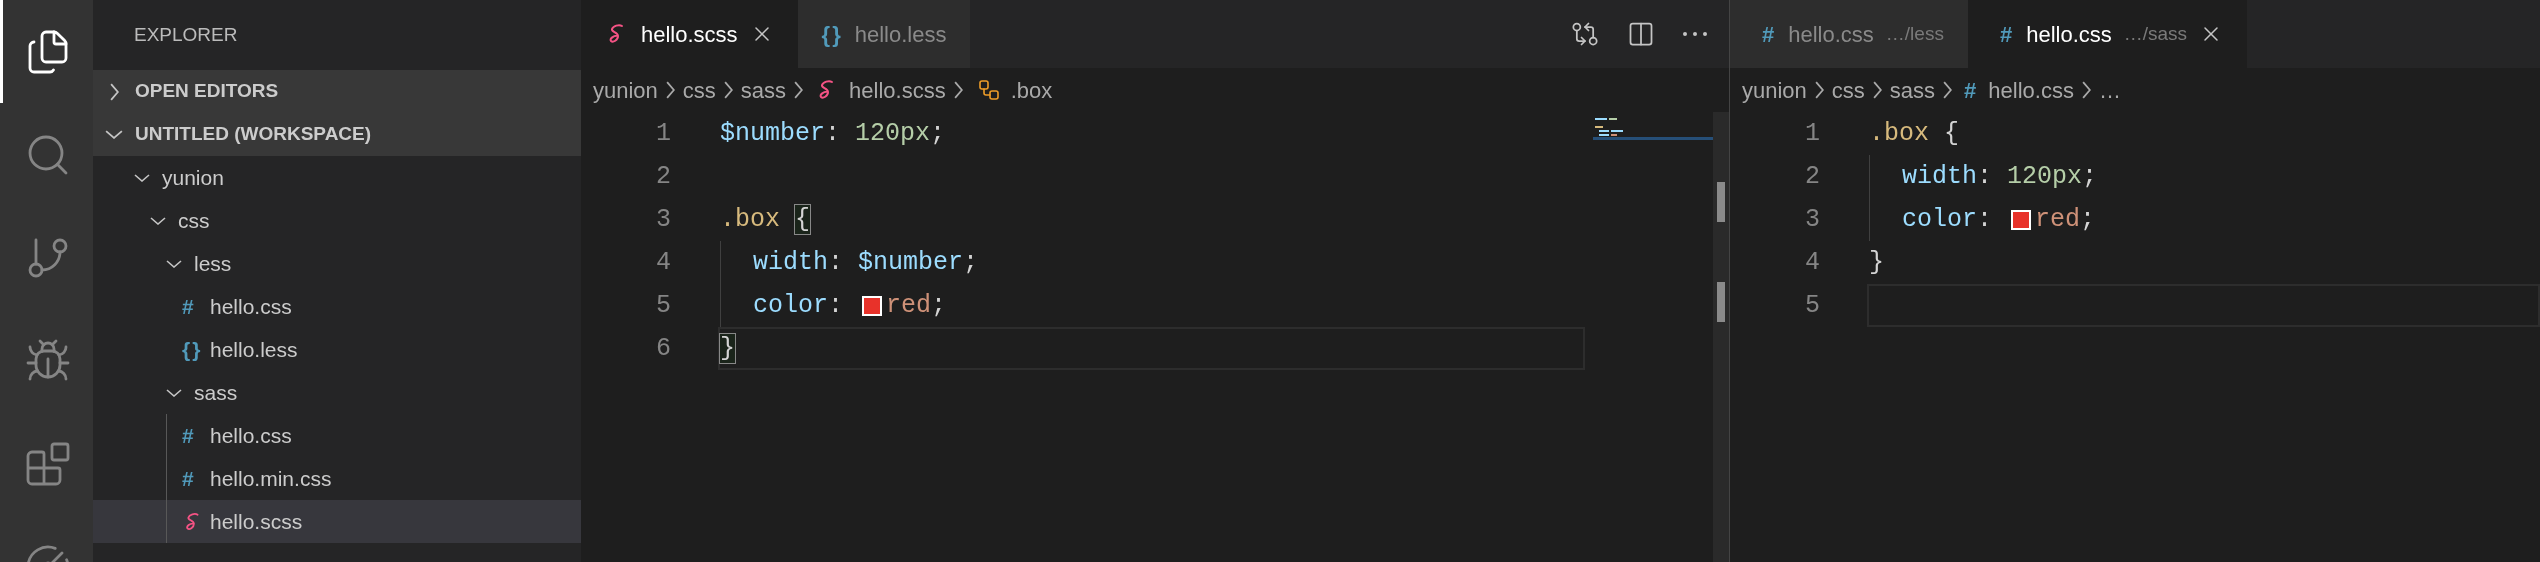 This screenshot has width=2540, height=562. Describe the element at coordinates (689, 34) in the screenshot. I see `editor-tab: hello.scss` at that location.